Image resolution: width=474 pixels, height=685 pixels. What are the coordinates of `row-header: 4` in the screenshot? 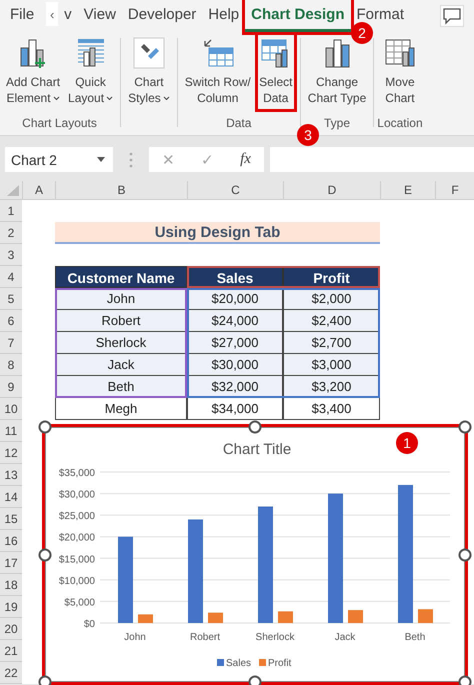 It's located at (11, 277).